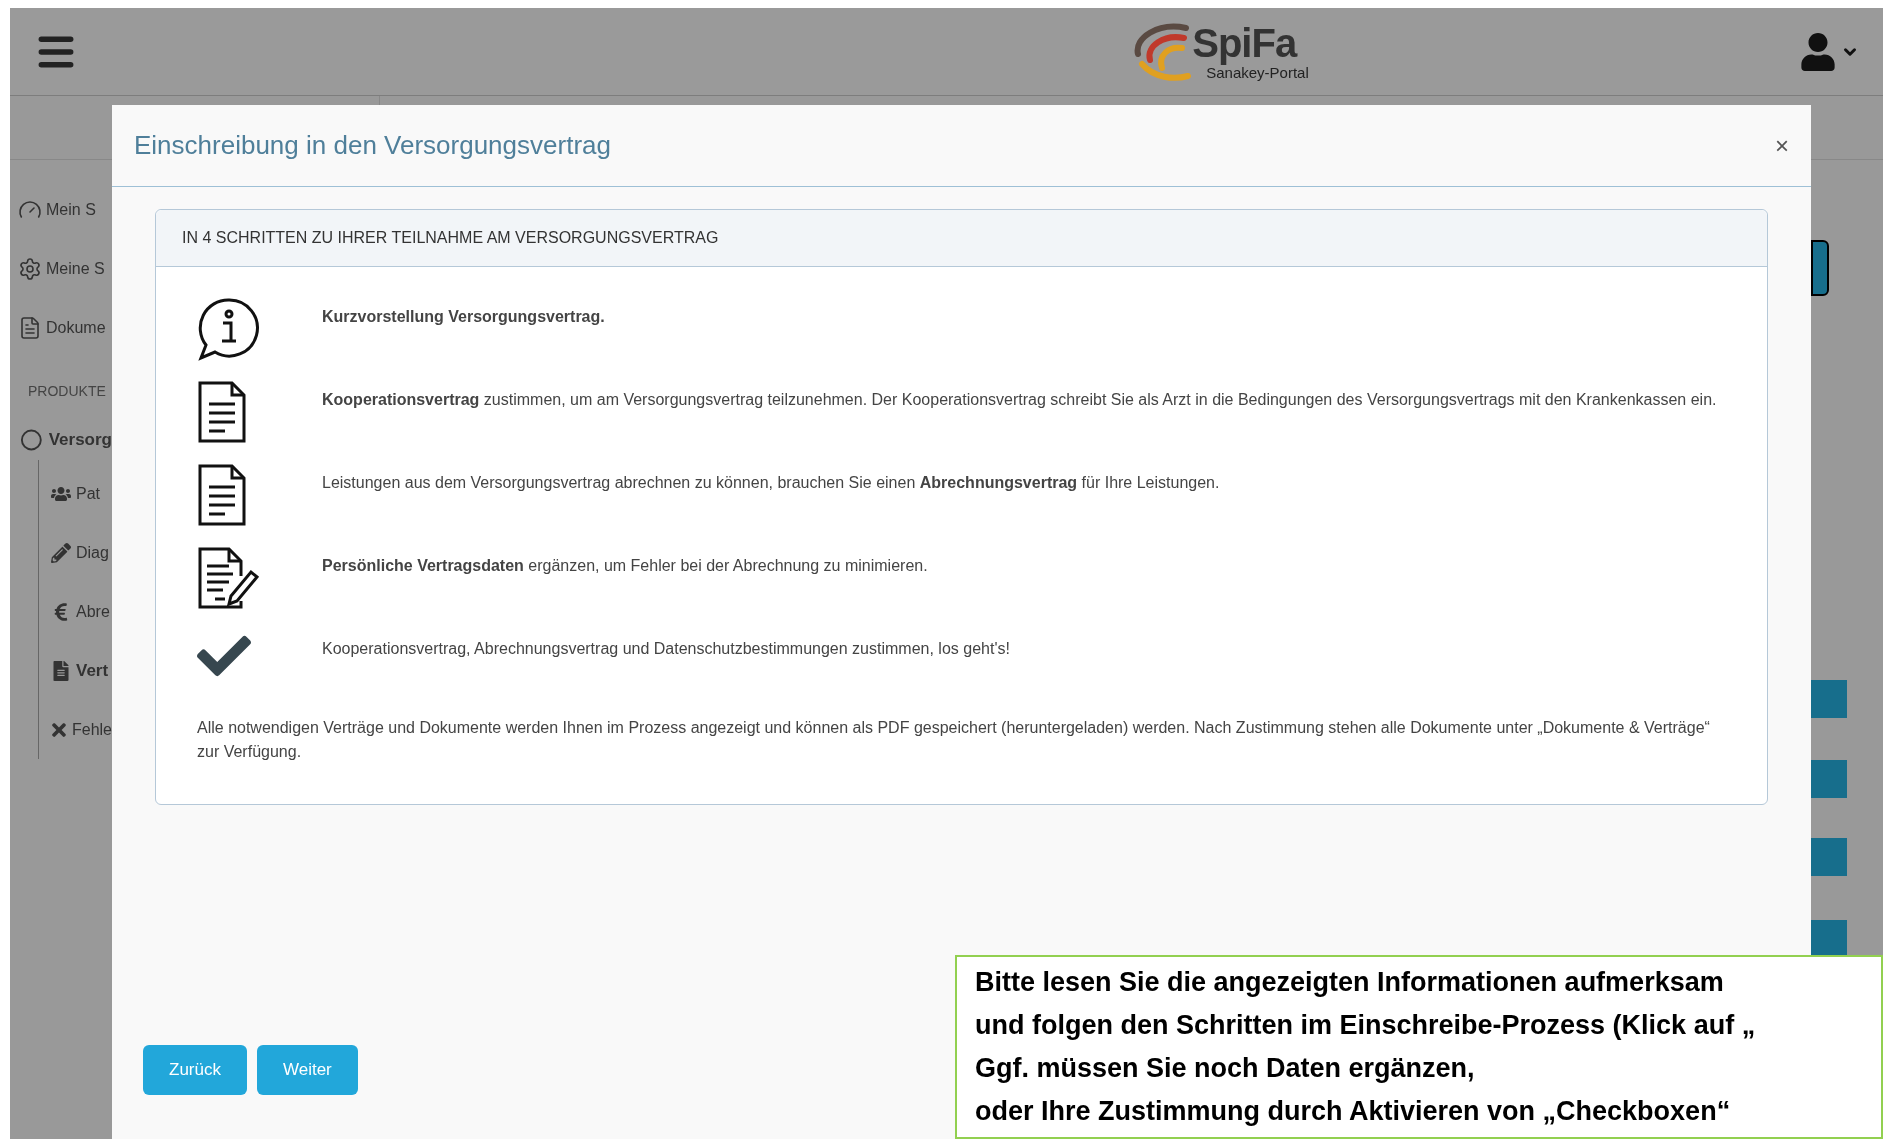  Describe the element at coordinates (307, 1070) in the screenshot. I see `nav-button: Weiter` at that location.